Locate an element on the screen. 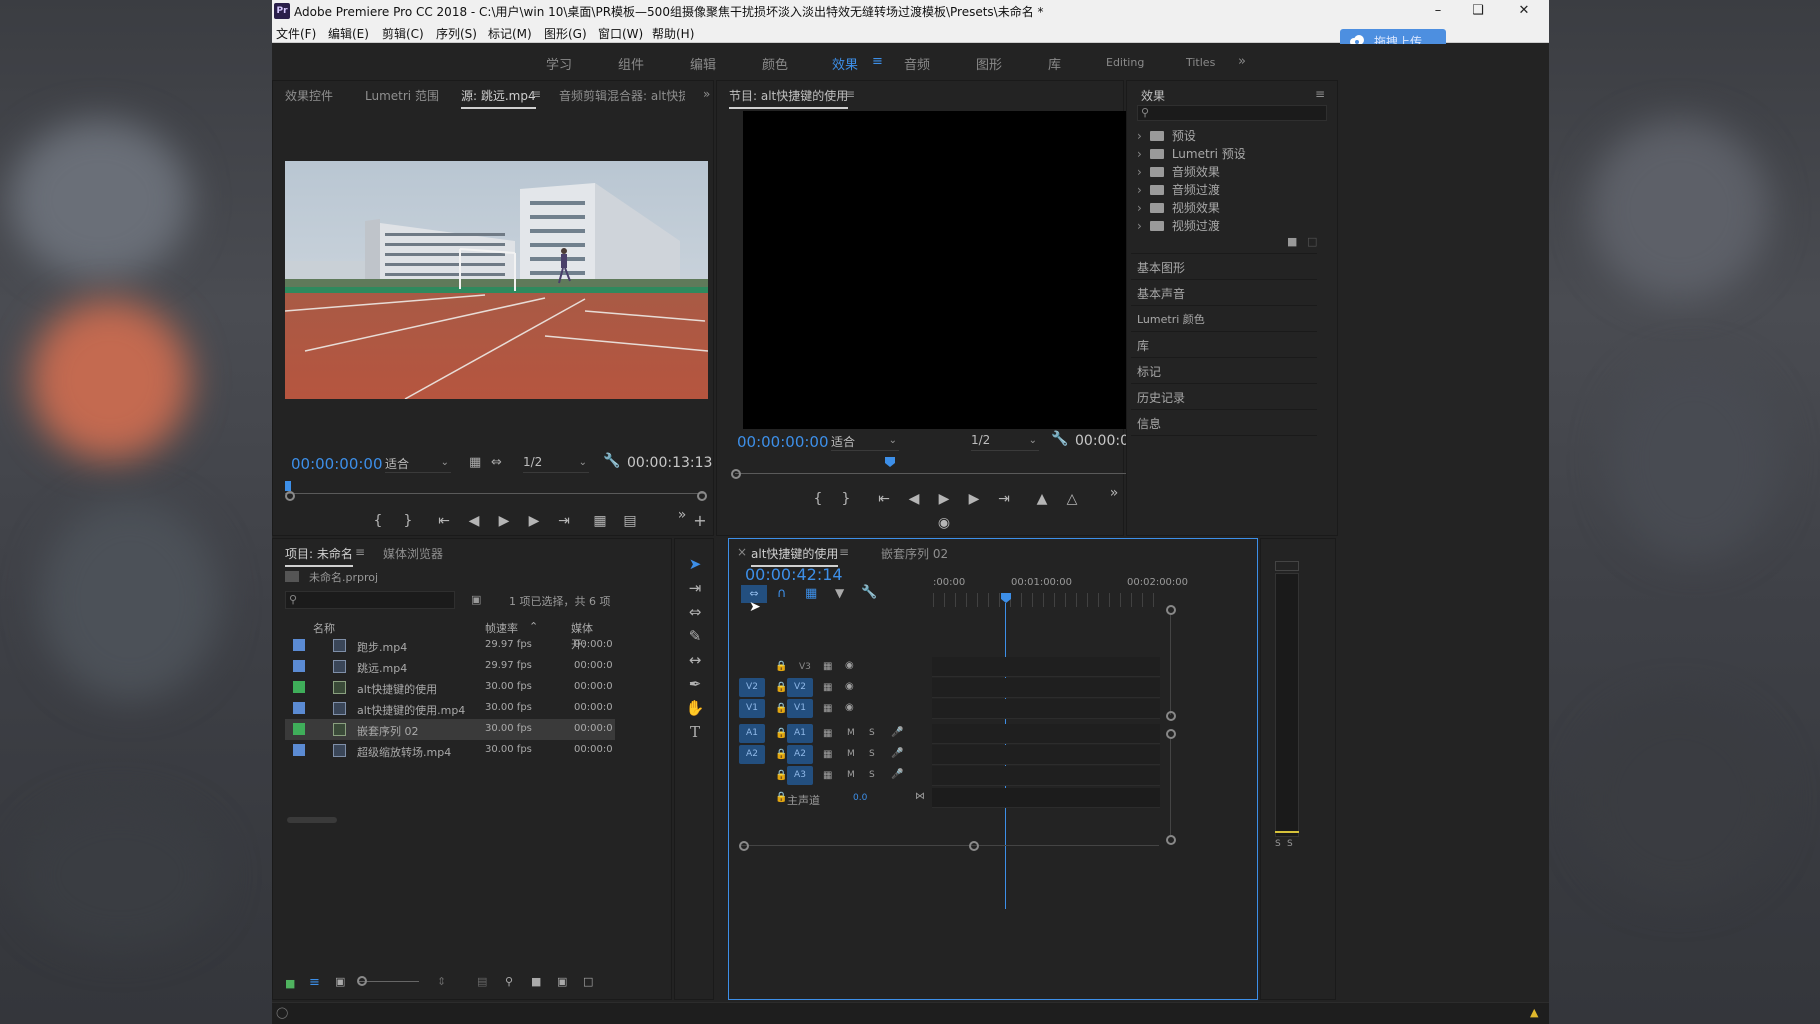 This screenshot has height=1024, width=1820. add-marker-icon: ▼ is located at coordinates (839, 593).